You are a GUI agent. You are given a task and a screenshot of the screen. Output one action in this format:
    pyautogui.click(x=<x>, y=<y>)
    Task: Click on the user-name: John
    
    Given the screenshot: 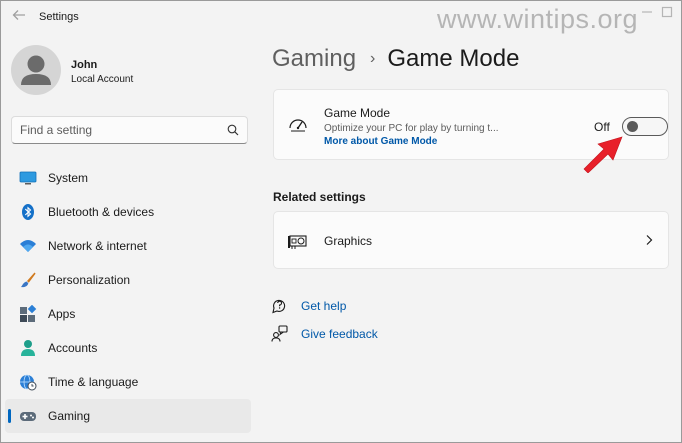 What is the action you would take?
    pyautogui.click(x=84, y=65)
    